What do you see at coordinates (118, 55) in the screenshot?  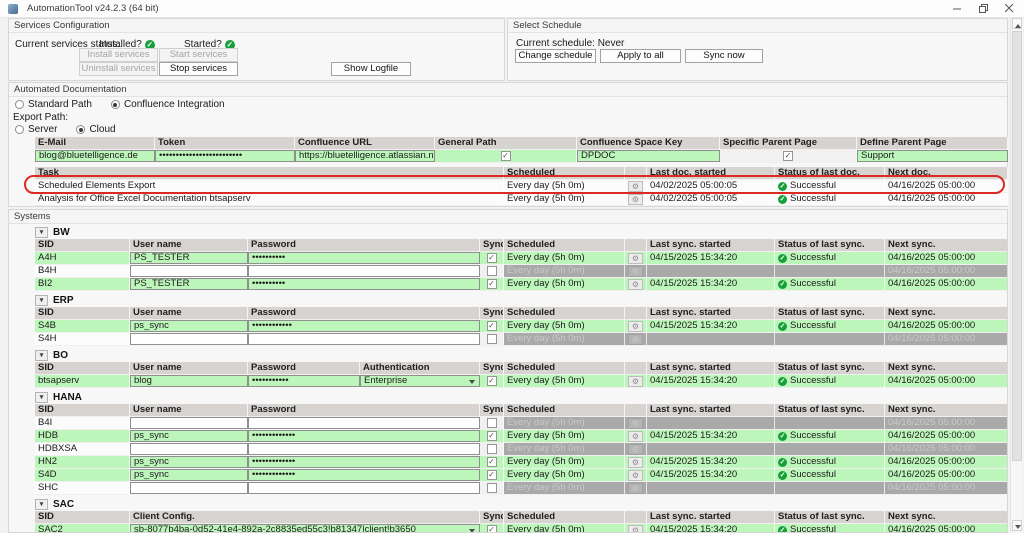 I see `install-services-button: Install services` at bounding box center [118, 55].